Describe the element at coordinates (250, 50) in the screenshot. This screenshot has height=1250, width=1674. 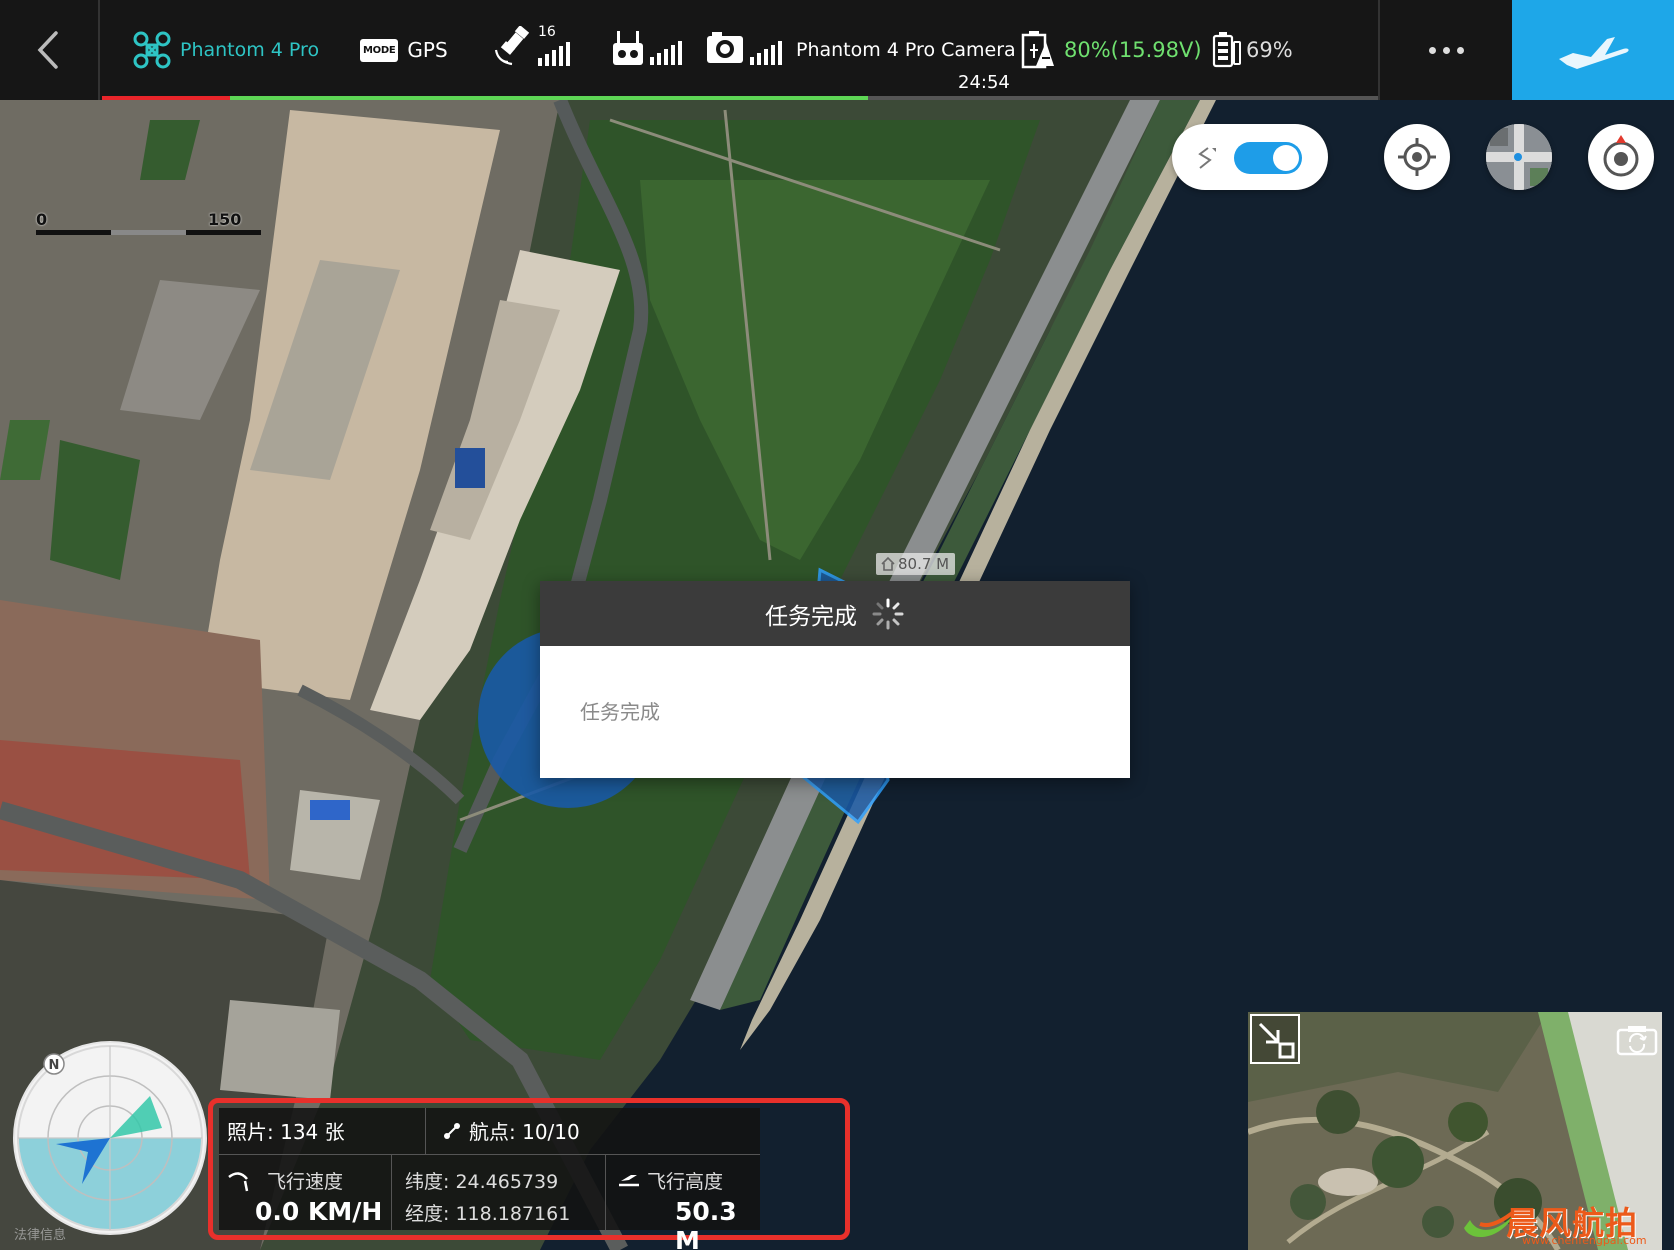
I see `aircraft-name: Phantom 4 Pro` at that location.